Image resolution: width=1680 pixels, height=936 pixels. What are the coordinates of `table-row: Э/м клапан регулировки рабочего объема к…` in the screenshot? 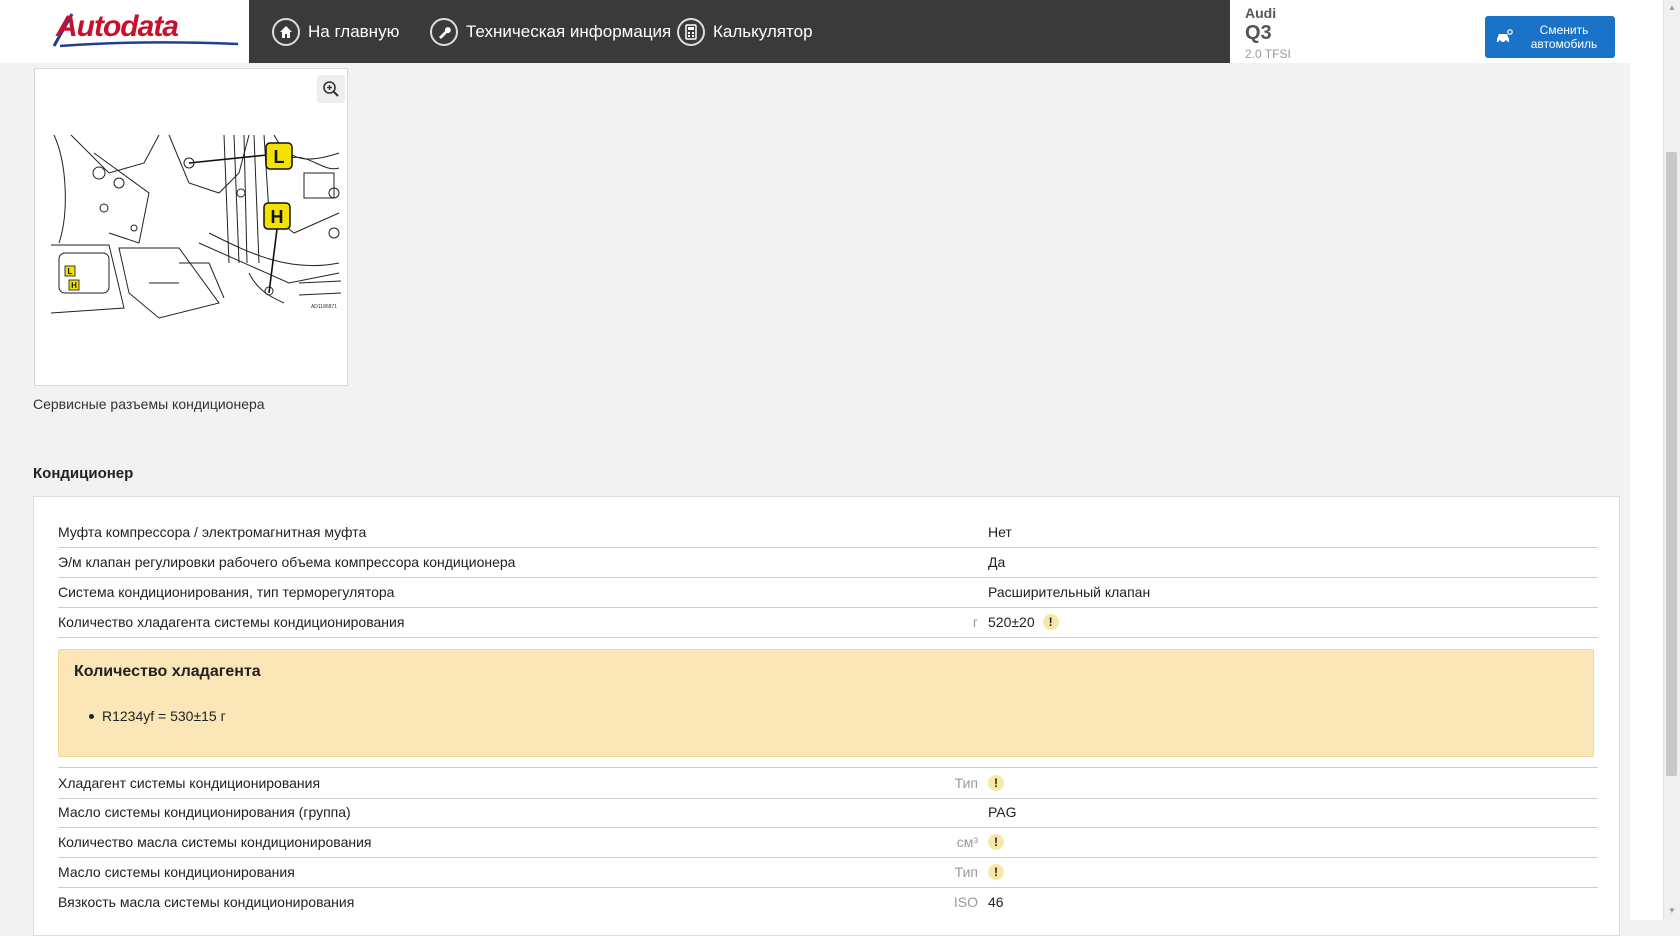 It's located at (828, 562).